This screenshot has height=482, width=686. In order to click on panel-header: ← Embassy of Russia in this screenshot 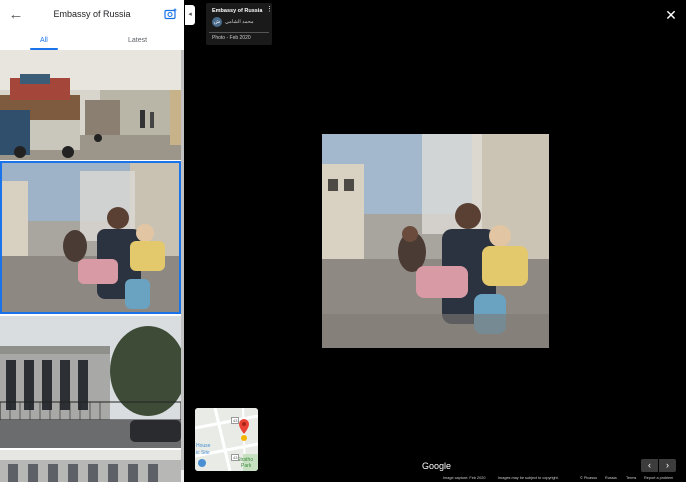, I will do `click(92, 15)`.